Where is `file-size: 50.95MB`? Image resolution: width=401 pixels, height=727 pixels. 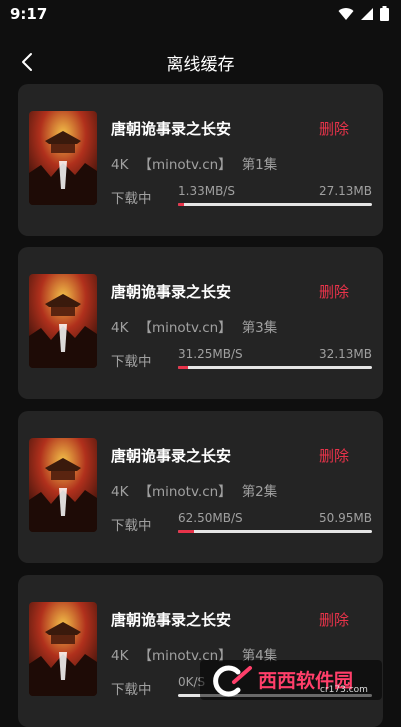
file-size: 50.95MB is located at coordinates (345, 518).